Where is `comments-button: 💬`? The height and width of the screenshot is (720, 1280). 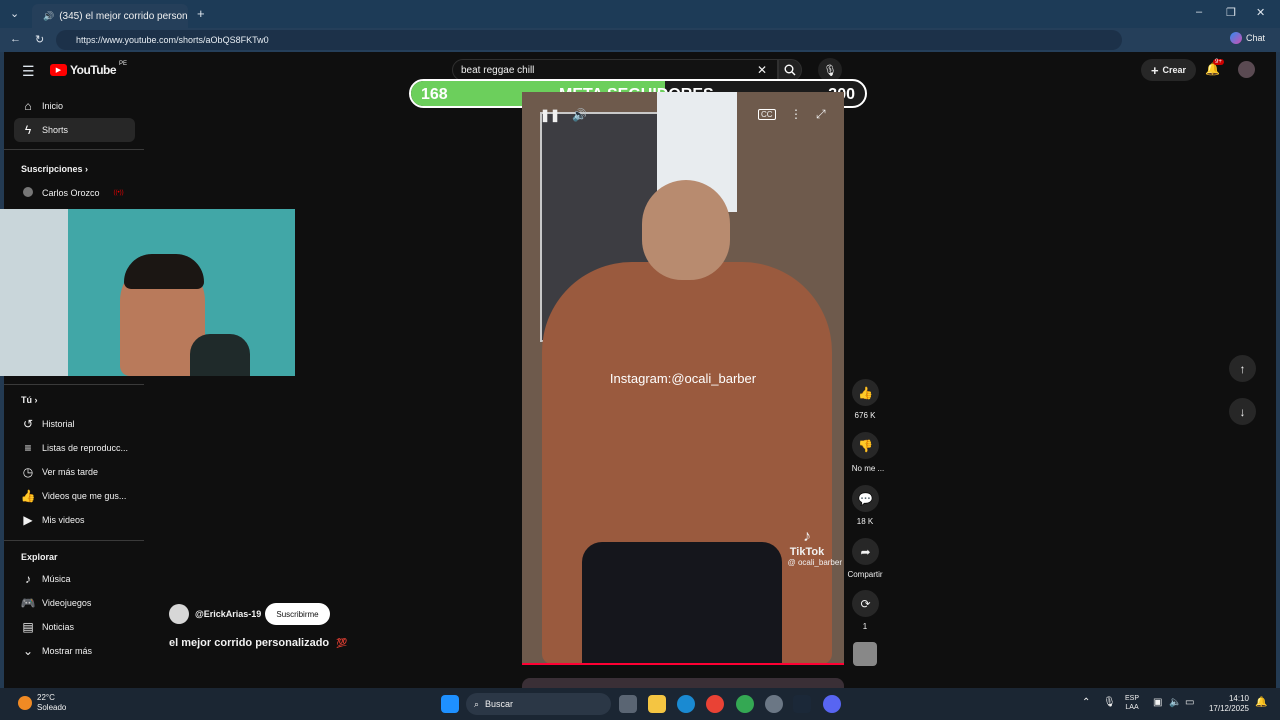 comments-button: 💬 is located at coordinates (865, 498).